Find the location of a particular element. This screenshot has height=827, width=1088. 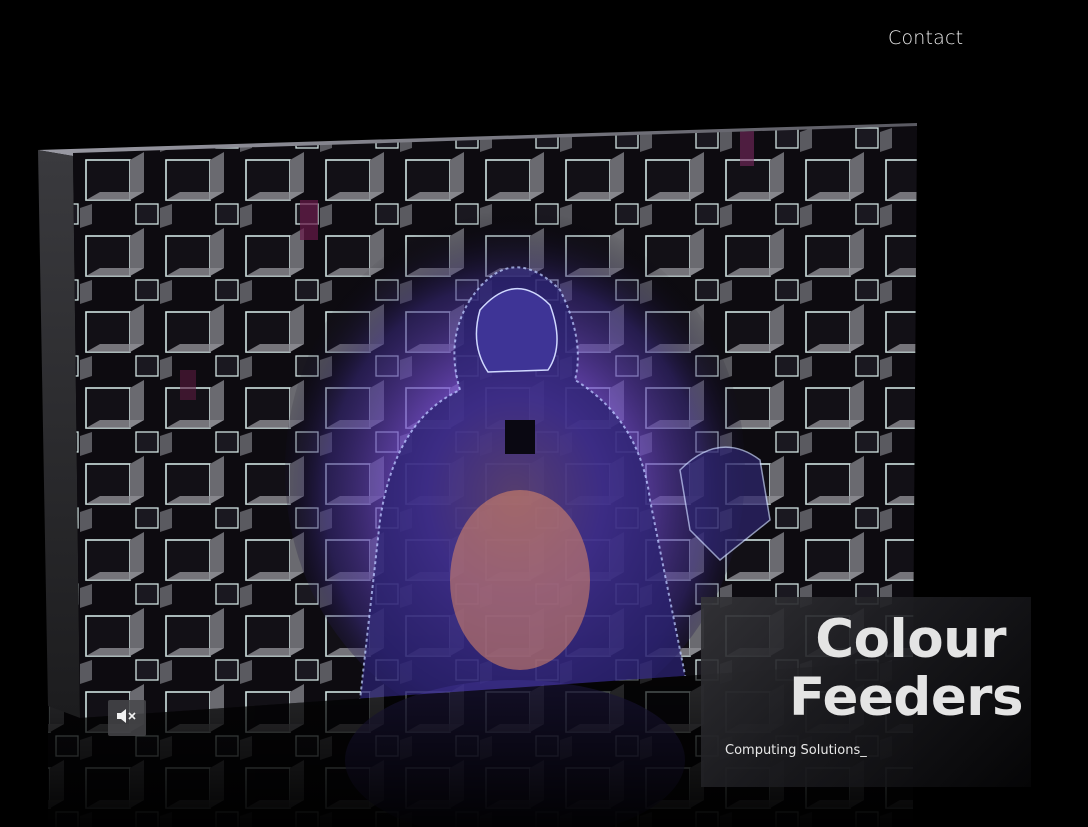

hero-title-card: Colour Feeders Computing Solutions_ is located at coordinates (866, 692).